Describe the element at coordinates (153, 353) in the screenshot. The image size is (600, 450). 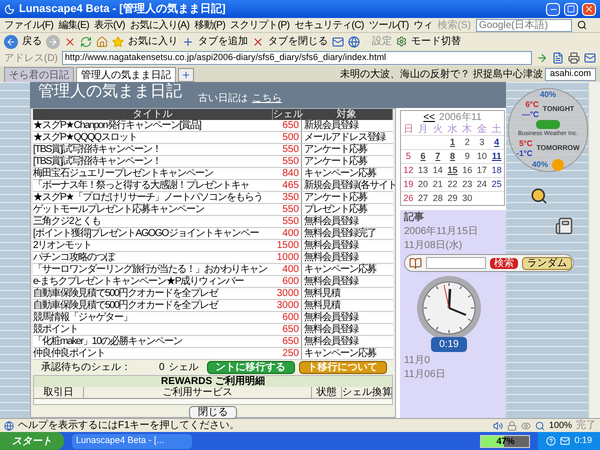
I see `table-cell: 仲良仲良ポイント` at that location.